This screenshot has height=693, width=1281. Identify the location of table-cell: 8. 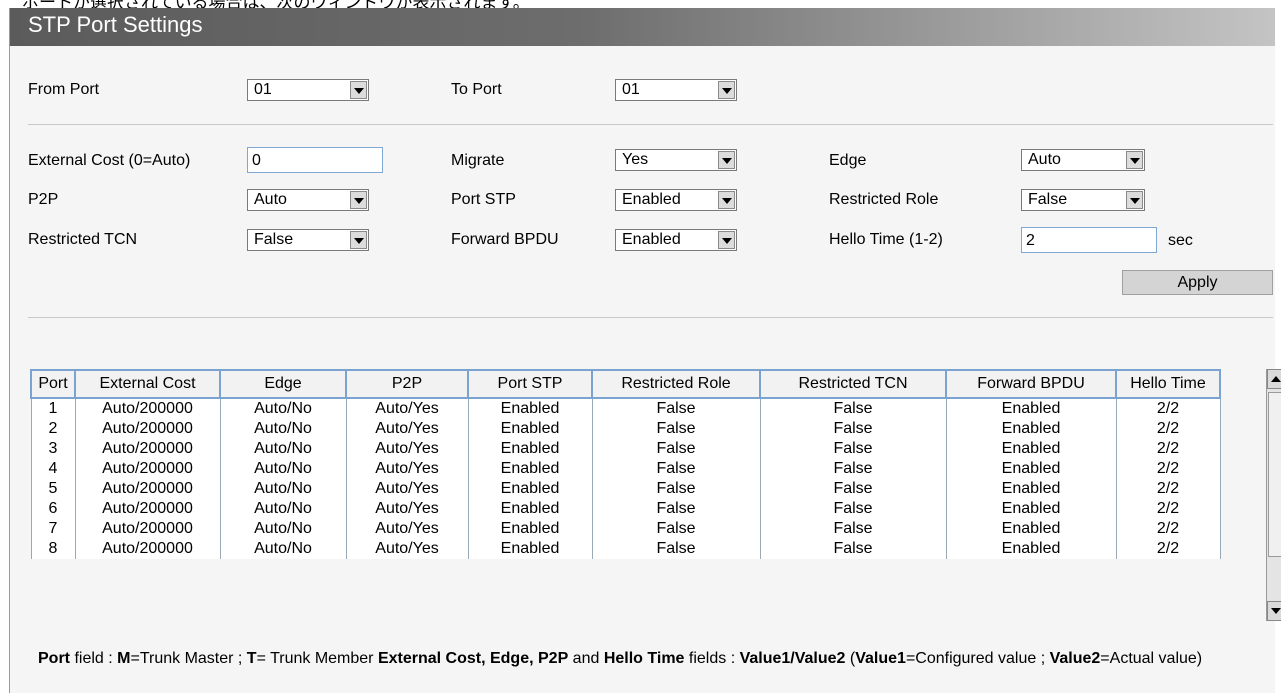
(53, 549).